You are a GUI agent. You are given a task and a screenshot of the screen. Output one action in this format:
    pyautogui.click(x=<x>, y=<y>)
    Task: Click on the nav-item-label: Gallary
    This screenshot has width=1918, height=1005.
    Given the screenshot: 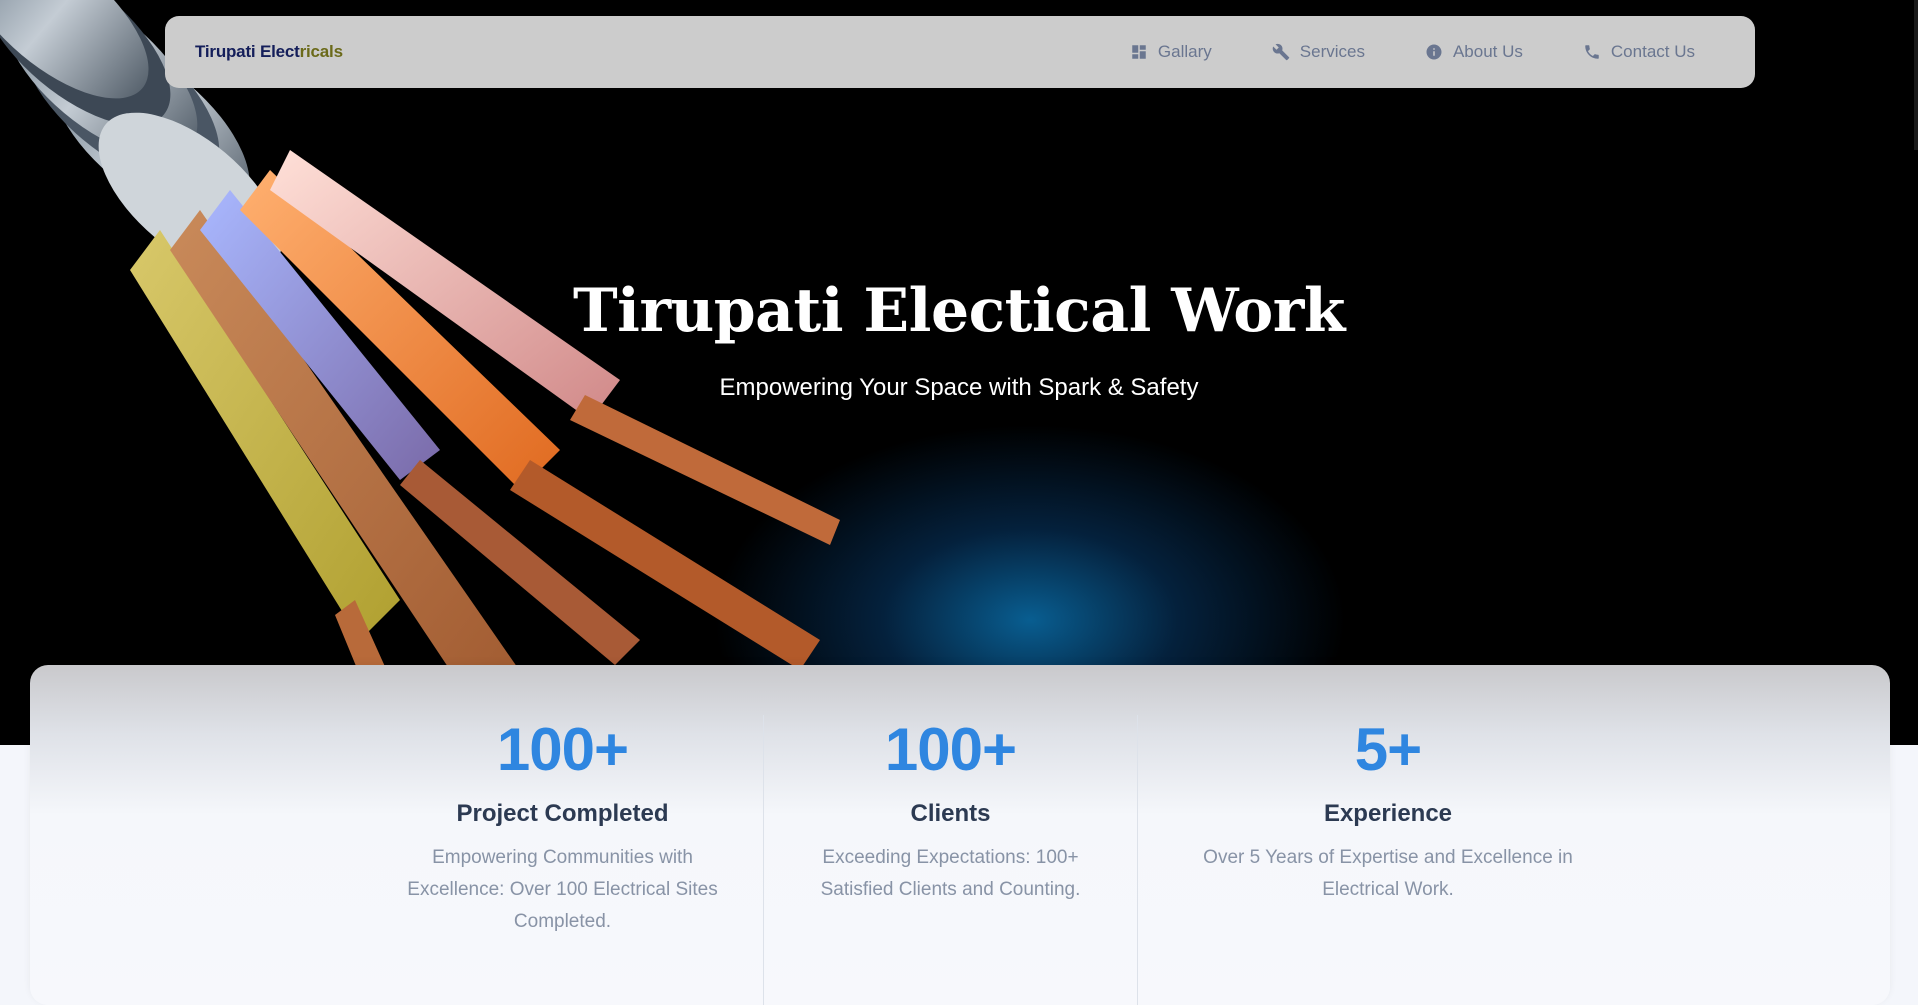 What is the action you would take?
    pyautogui.click(x=1184, y=51)
    